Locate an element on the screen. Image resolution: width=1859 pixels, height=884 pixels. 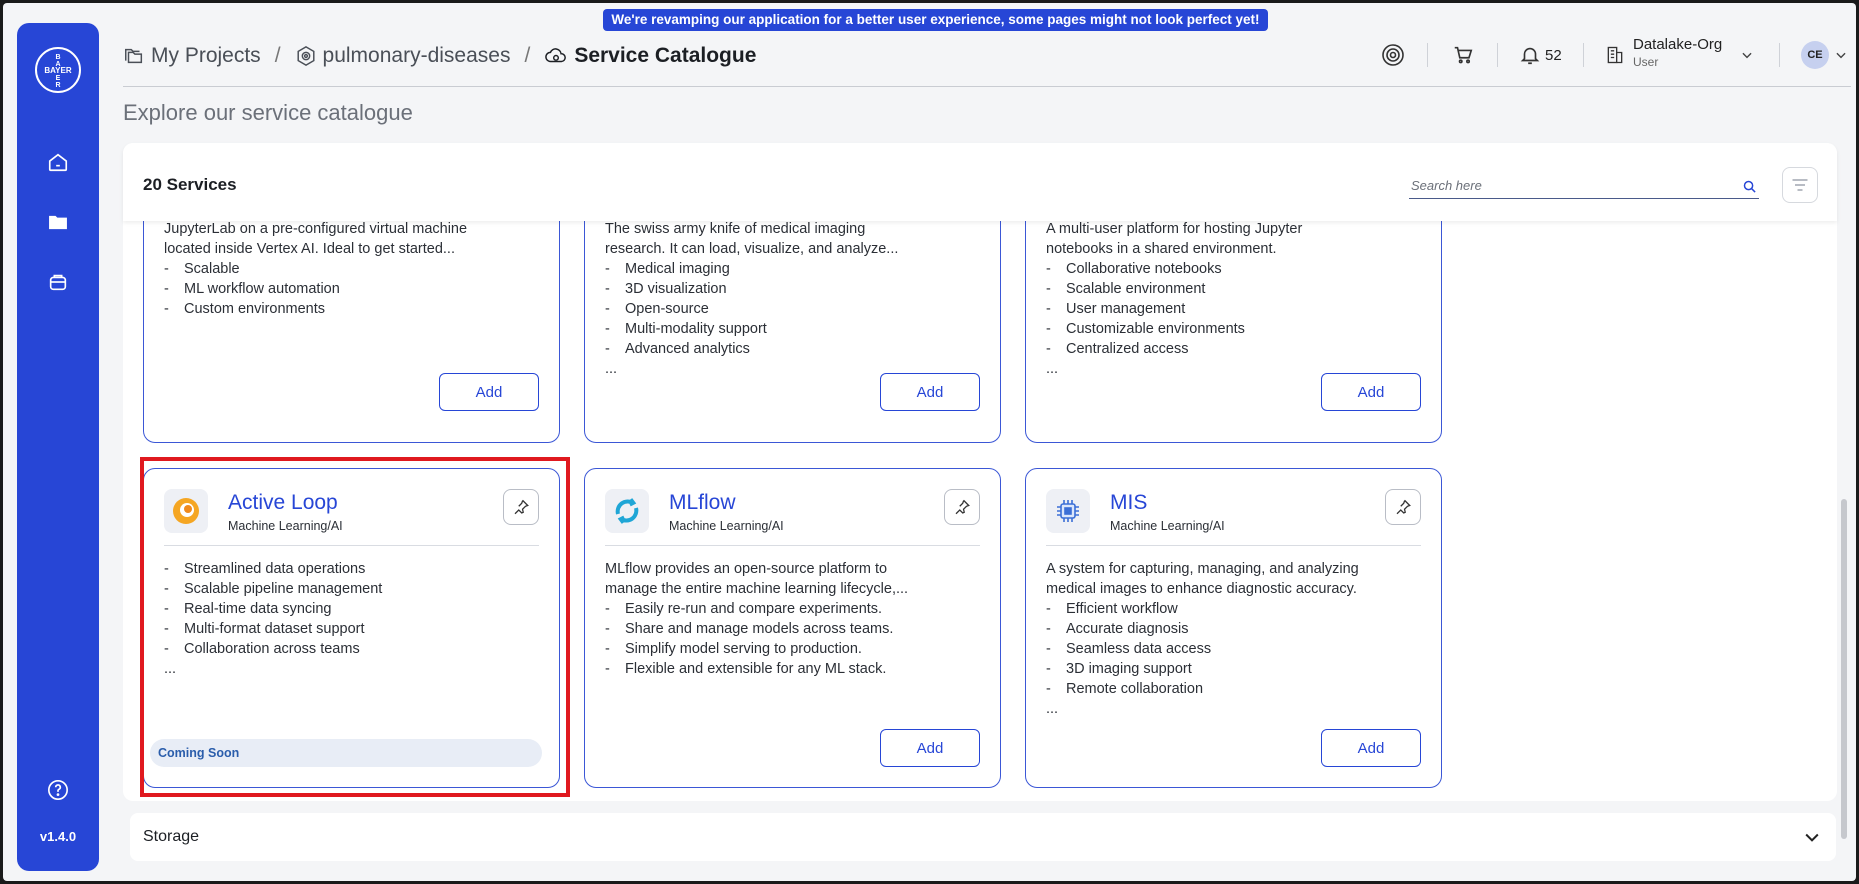
services-count: 20 Services is located at coordinates (190, 184).